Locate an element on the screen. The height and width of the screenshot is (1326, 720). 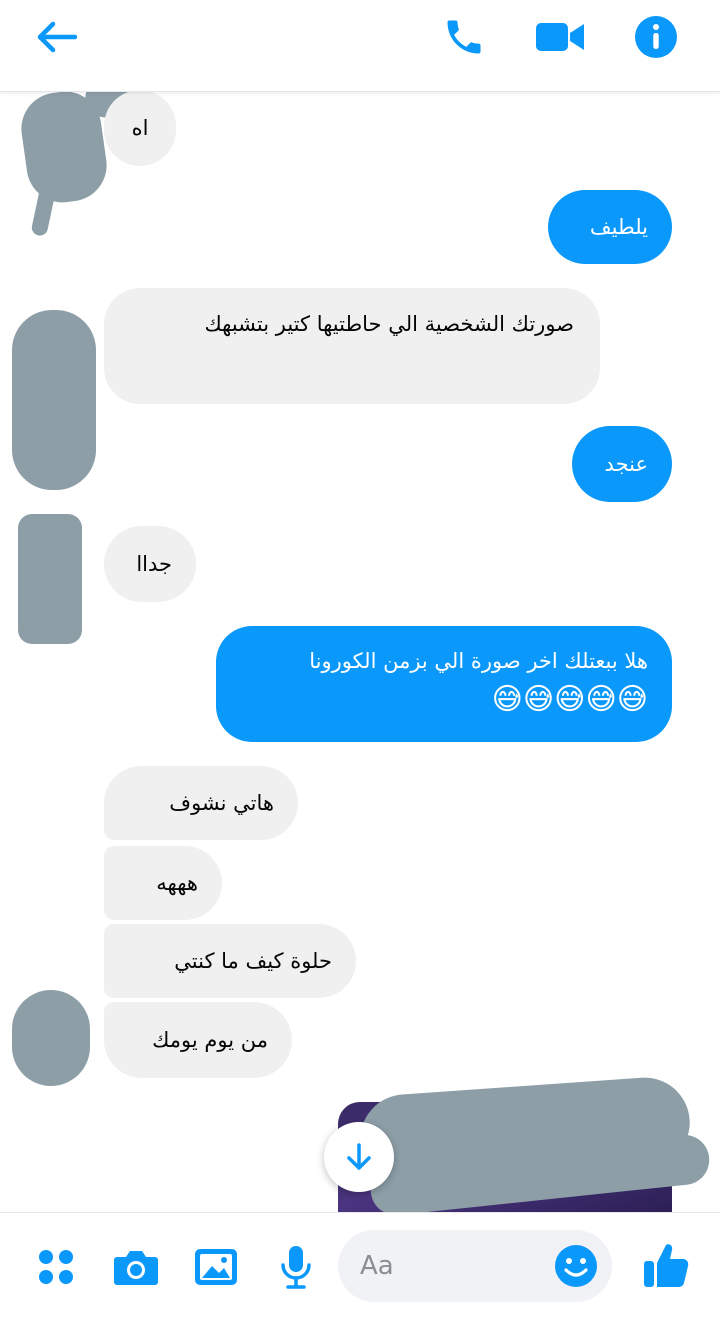
message-composer is located at coordinates (360, 1269).